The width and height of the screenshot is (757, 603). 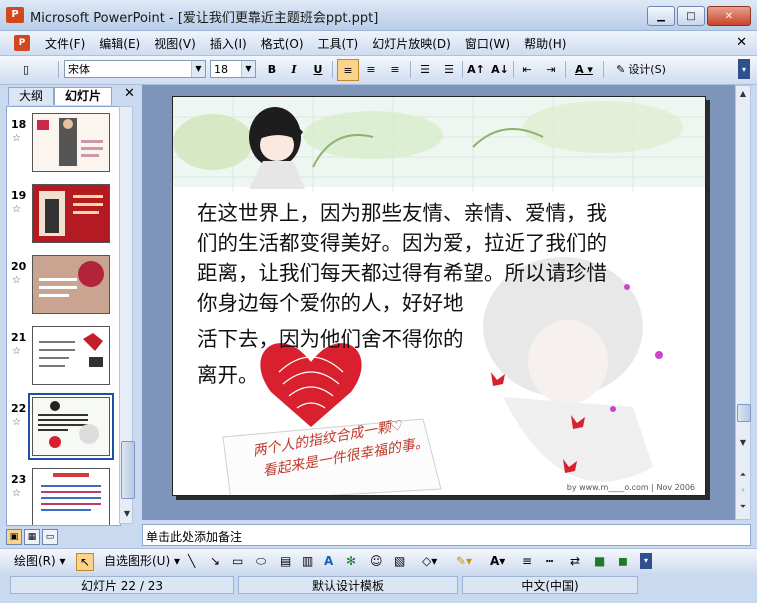 What do you see at coordinates (497, 561) in the screenshot?
I see `font-color-icon: A▾` at bounding box center [497, 561].